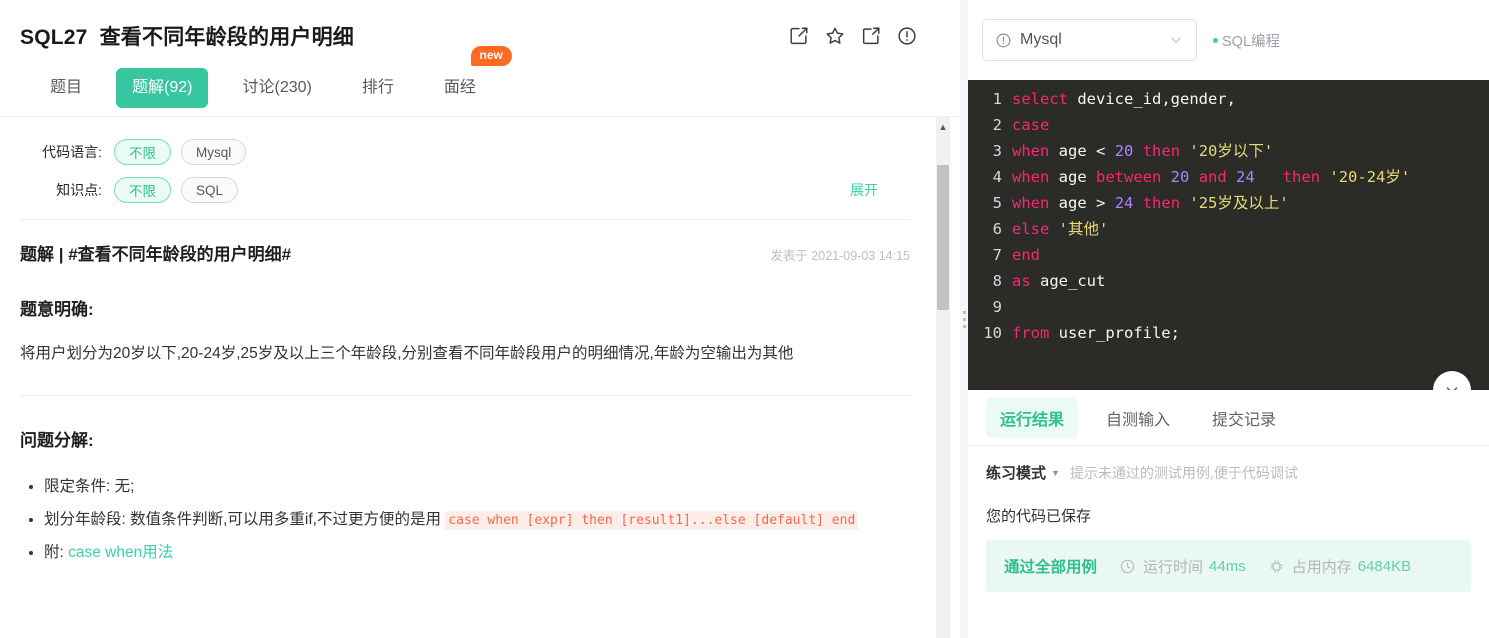 This screenshot has height=638, width=1489. Describe the element at coordinates (465, 219) in the screenshot. I see `divider-line` at that location.